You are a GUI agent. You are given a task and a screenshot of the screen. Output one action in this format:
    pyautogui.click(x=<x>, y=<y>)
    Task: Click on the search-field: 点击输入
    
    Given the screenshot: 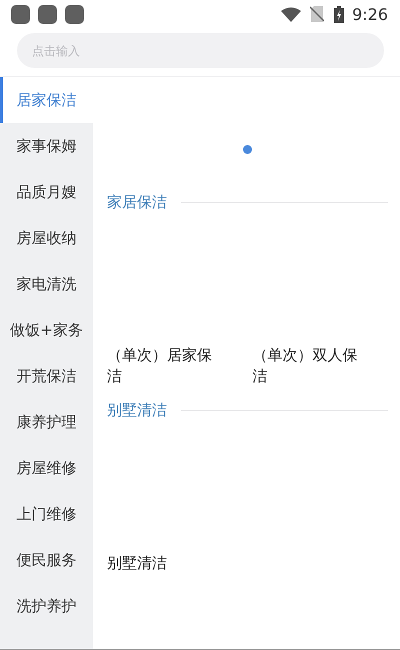 What is the action you would take?
    pyautogui.click(x=200, y=50)
    